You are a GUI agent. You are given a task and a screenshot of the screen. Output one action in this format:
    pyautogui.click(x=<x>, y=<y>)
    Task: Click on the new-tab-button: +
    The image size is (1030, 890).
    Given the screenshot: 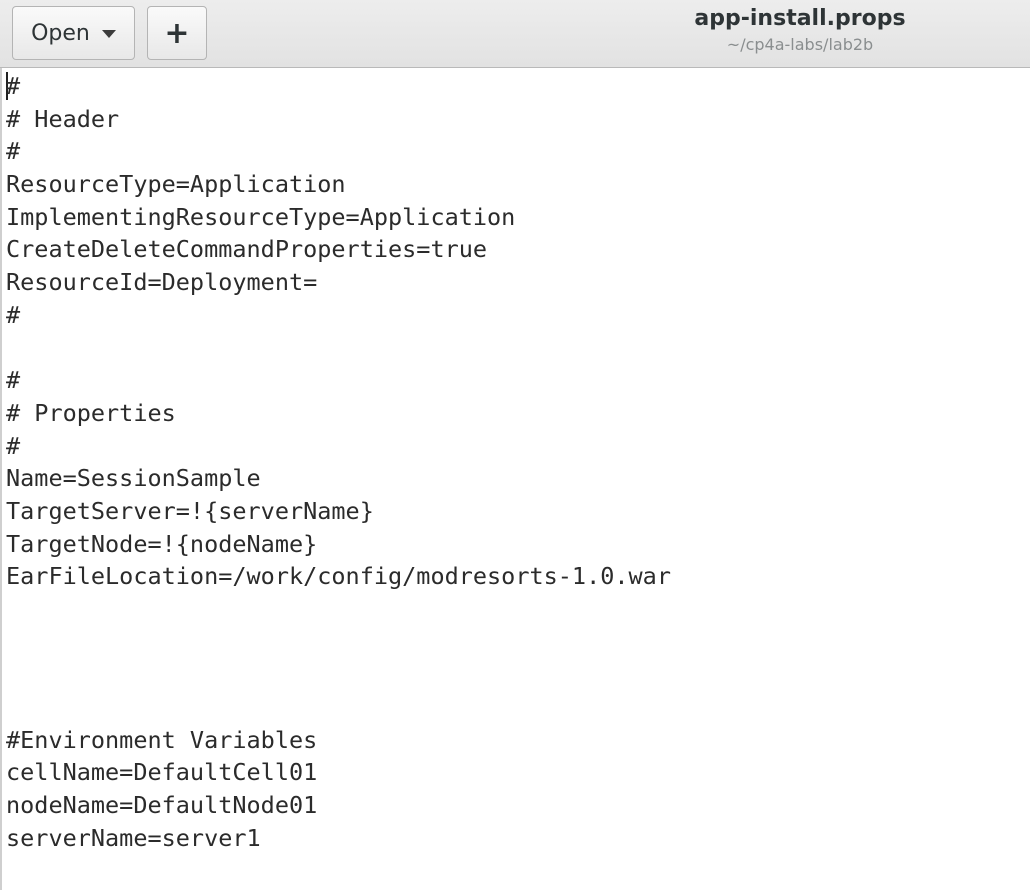 What is the action you would take?
    pyautogui.click(x=177, y=33)
    